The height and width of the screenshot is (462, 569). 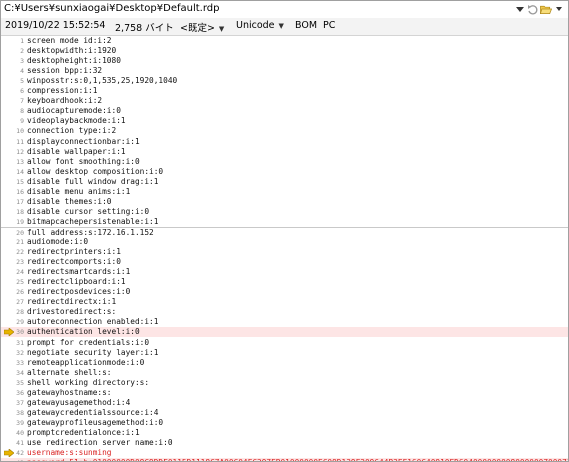 What do you see at coordinates (284, 182) in the screenshot?
I see `editor-line: 15 disable full window drag:i:1` at bounding box center [284, 182].